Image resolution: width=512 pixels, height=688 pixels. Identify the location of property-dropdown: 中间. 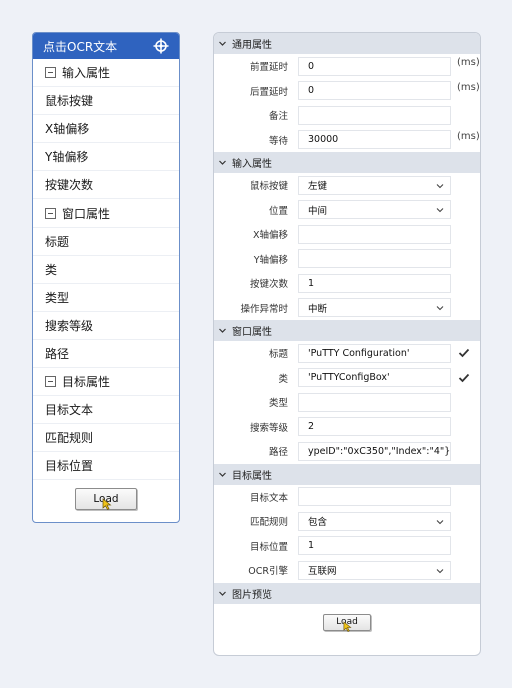
(374, 210).